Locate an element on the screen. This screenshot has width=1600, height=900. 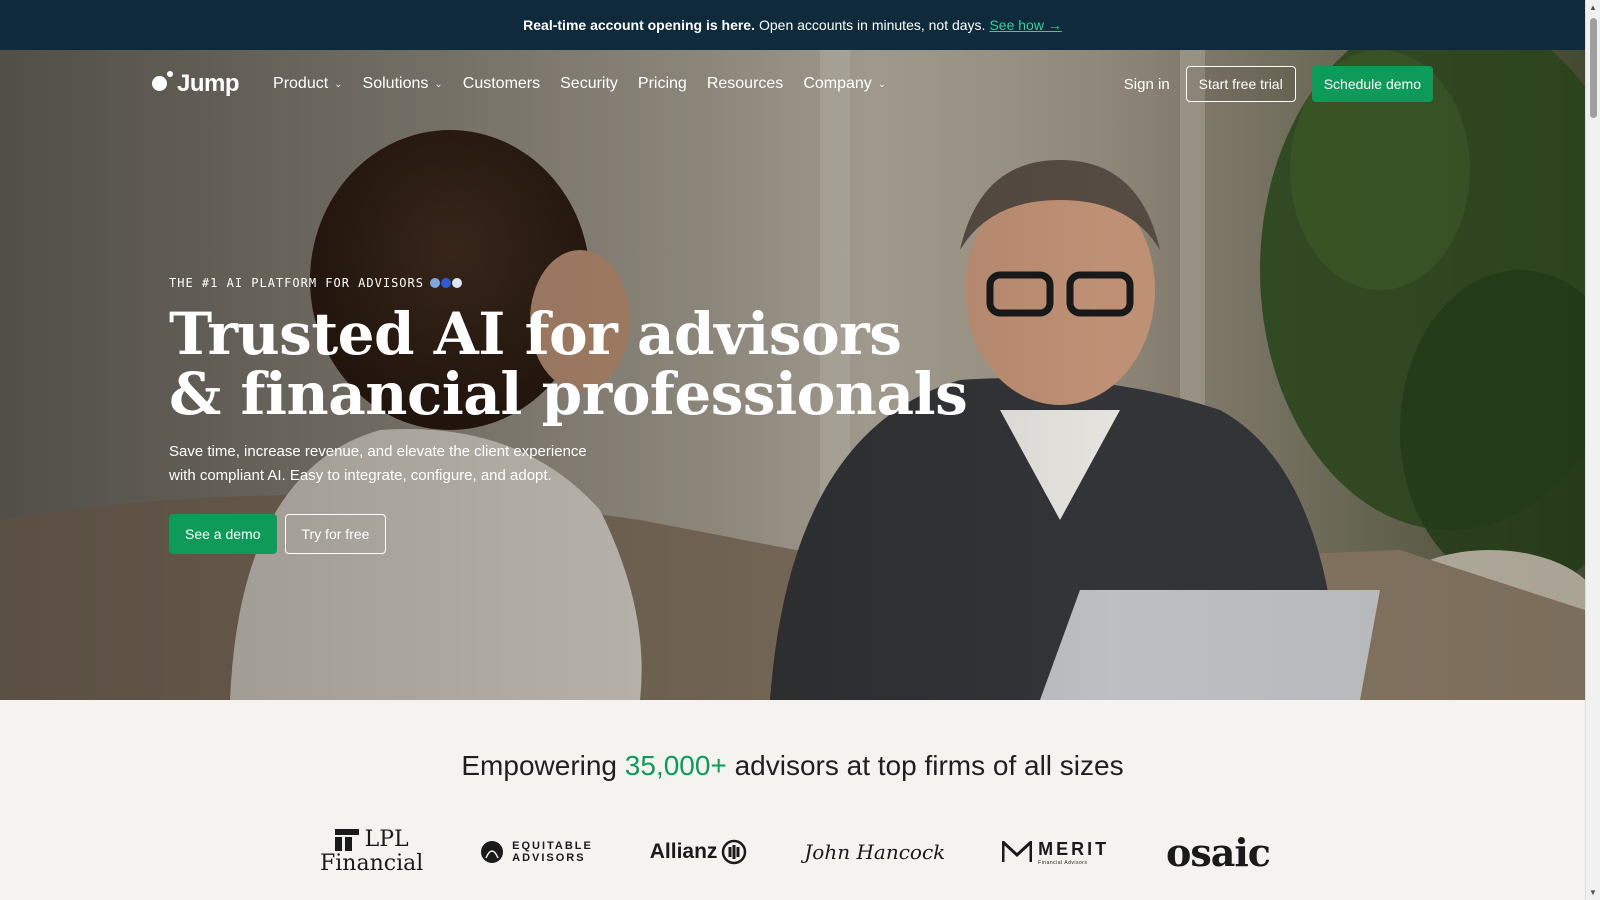
announcement-link: See how → is located at coordinates (1025, 25).